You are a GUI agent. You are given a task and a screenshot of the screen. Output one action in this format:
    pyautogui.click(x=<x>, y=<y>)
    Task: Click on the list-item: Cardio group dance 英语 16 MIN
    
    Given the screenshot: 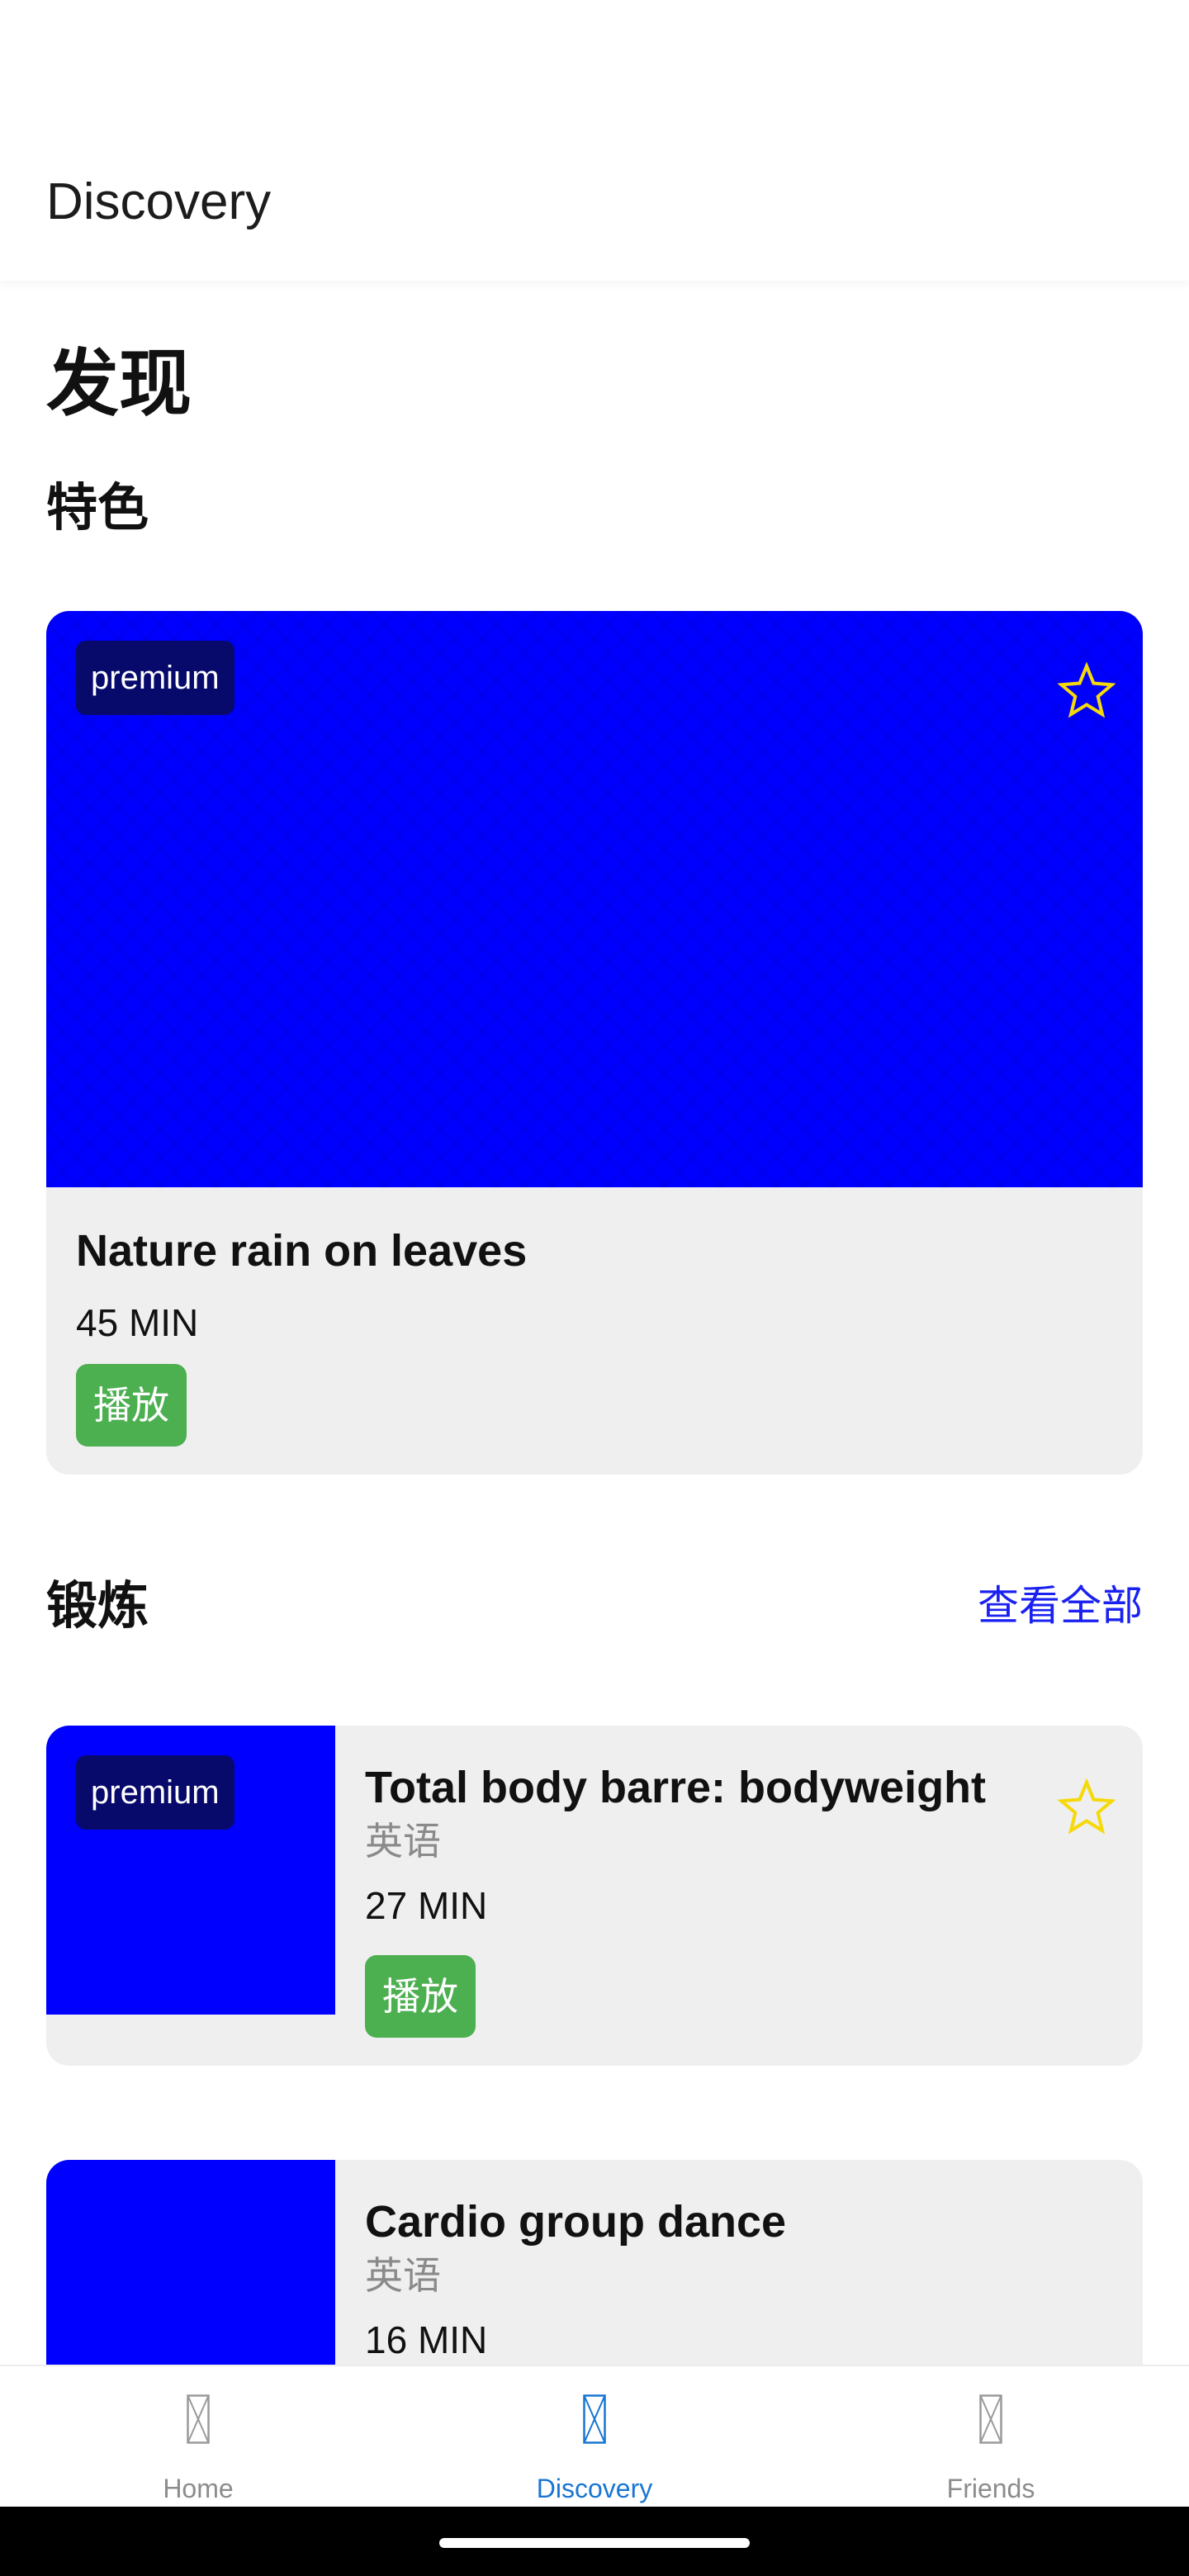 What is the action you would take?
    pyautogui.click(x=594, y=2262)
    